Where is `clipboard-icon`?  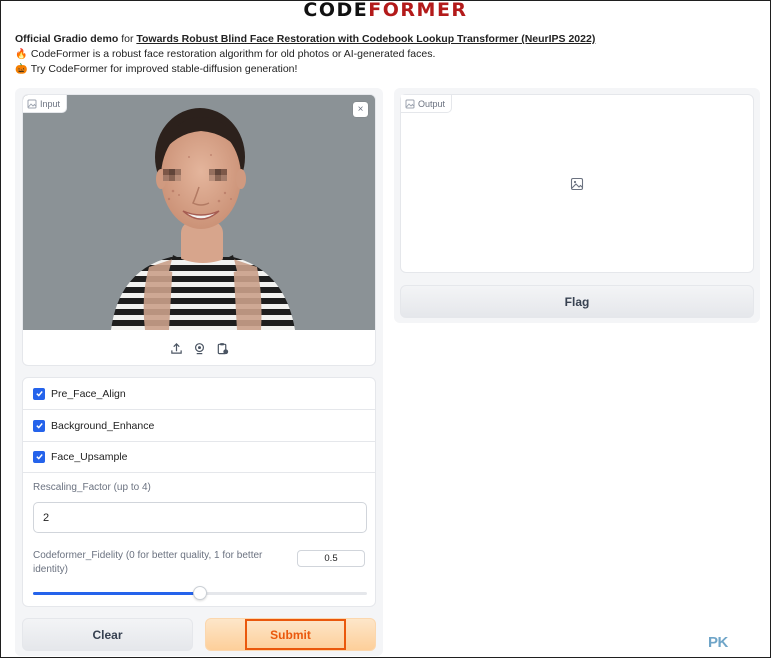 clipboard-icon is located at coordinates (222, 348).